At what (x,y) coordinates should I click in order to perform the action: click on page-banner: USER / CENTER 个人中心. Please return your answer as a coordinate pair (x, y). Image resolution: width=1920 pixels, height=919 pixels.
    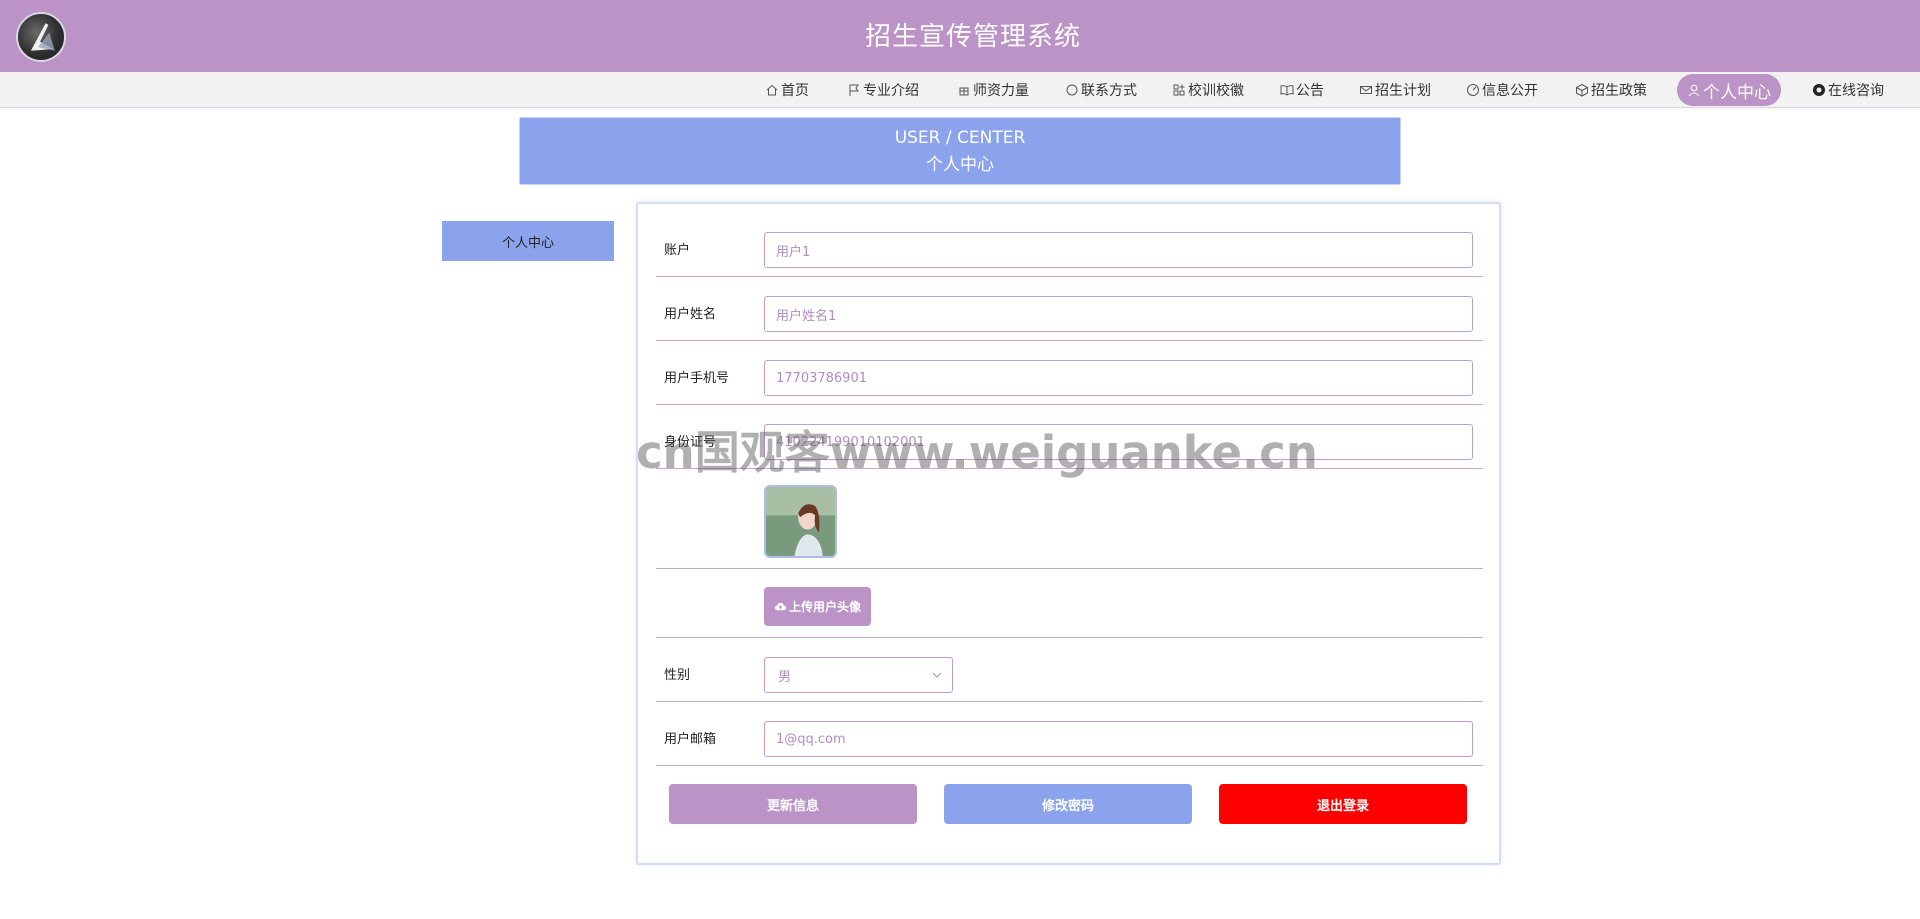
    Looking at the image, I should click on (960, 151).